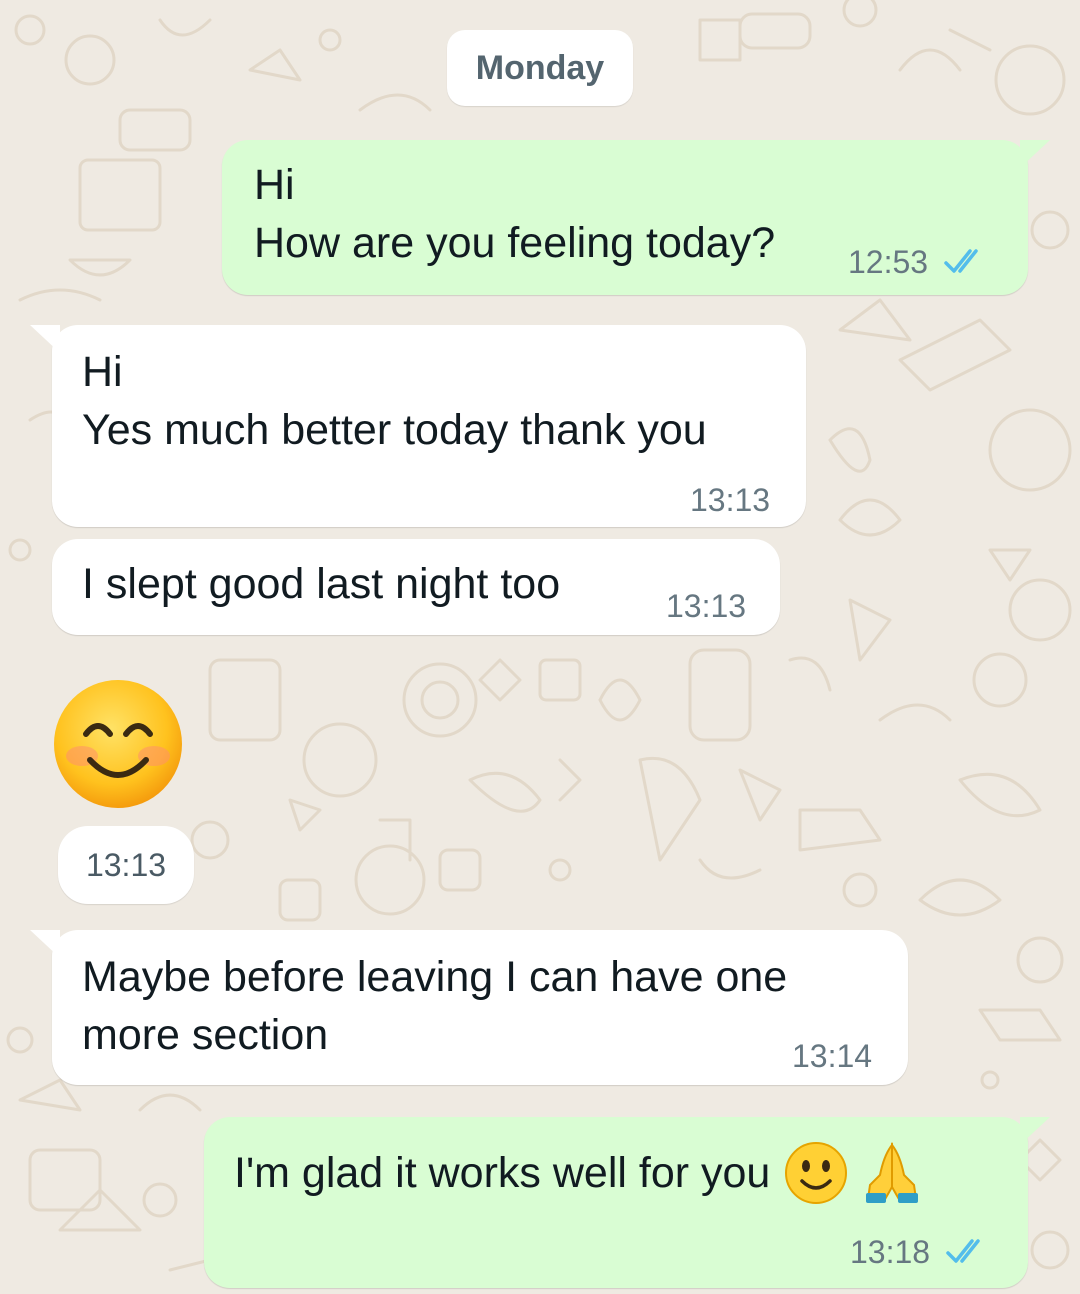  I want to click on message-time: 12:53, so click(888, 262).